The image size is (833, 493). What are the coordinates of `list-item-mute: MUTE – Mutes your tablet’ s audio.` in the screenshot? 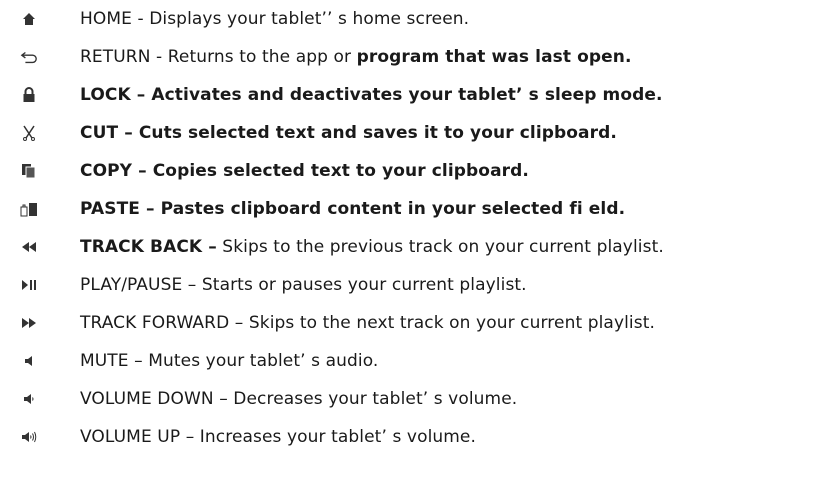 It's located at (416, 361).